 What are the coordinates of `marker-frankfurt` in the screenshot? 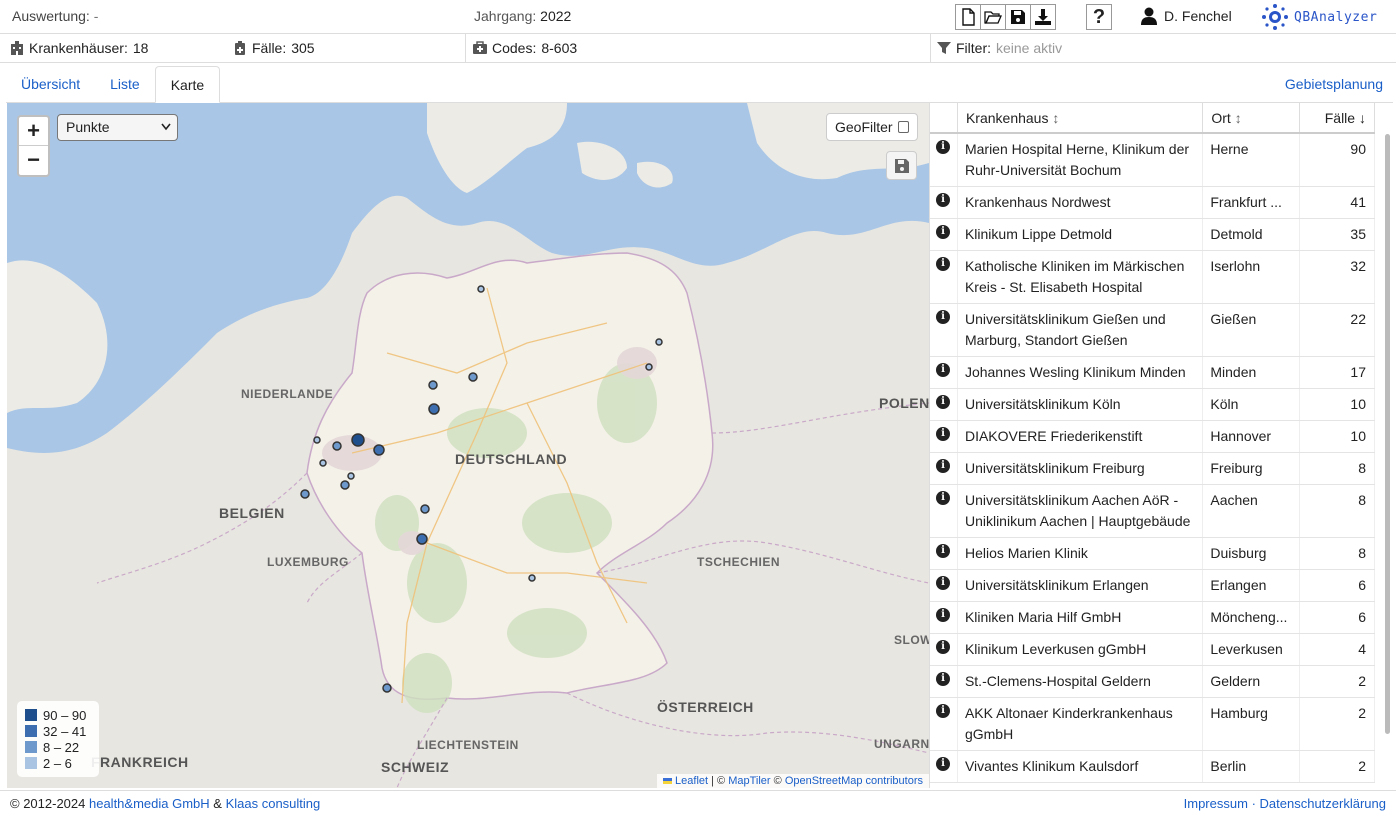 It's located at (422, 539).